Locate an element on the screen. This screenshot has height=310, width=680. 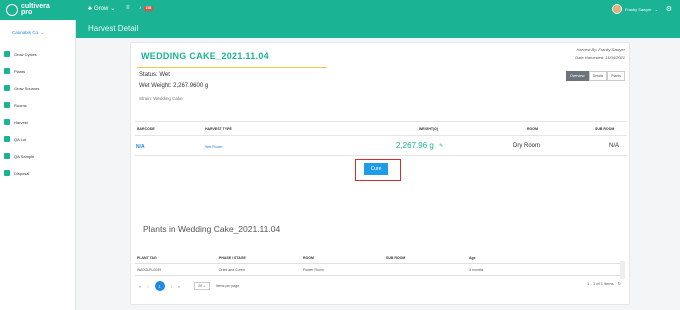
cell-phase-stage: Dried and Cured is located at coordinates (232, 270).